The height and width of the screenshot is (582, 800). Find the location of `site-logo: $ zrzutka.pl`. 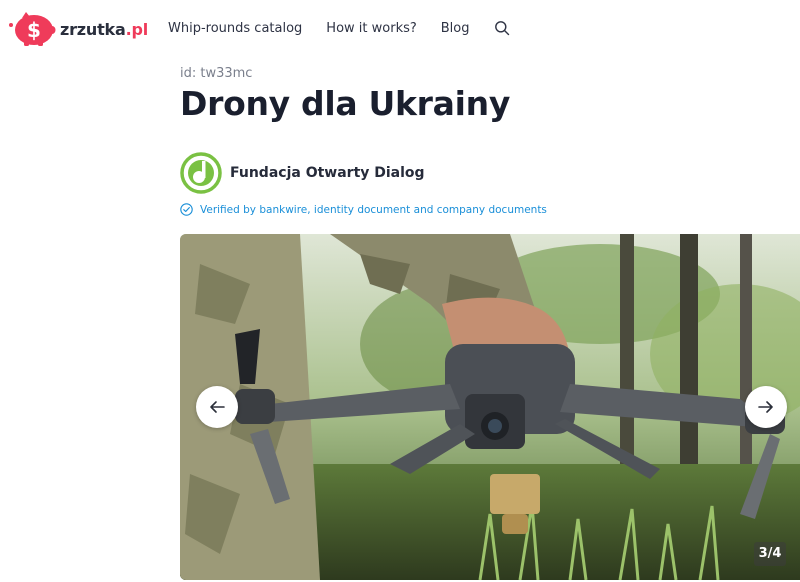

site-logo: $ zrzutka.pl is located at coordinates (78, 29).